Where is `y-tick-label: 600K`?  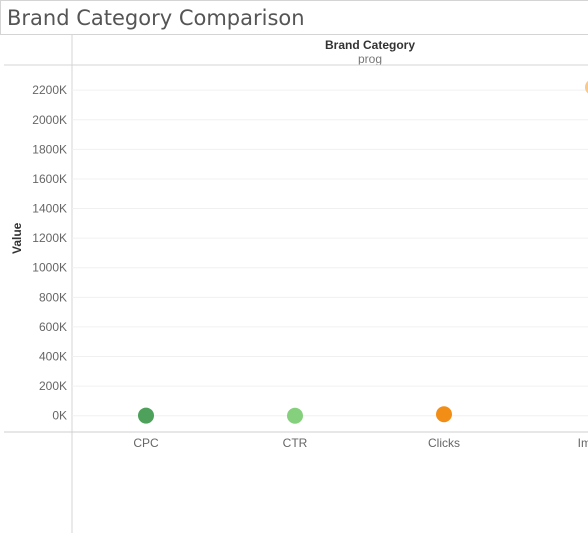
y-tick-label: 600K is located at coordinates (53, 327).